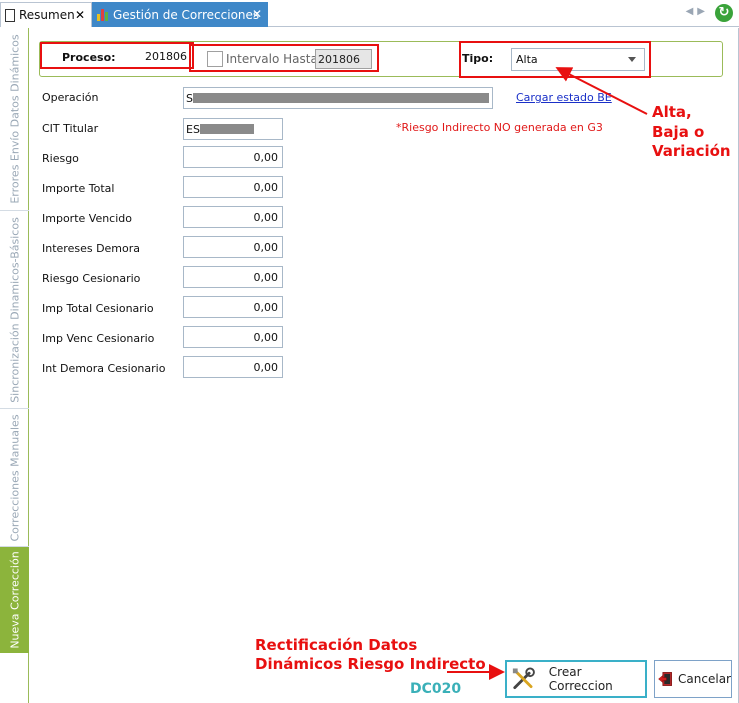 This screenshot has height=703, width=739. What do you see at coordinates (578, 59) in the screenshot?
I see `tipo-dropdown: Alta` at bounding box center [578, 59].